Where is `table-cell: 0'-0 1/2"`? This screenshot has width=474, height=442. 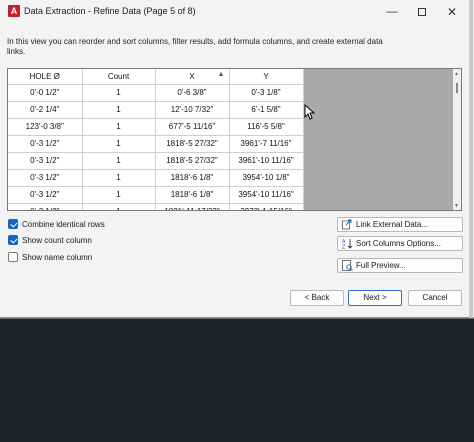 table-cell: 0'-0 1/2" is located at coordinates (45, 93).